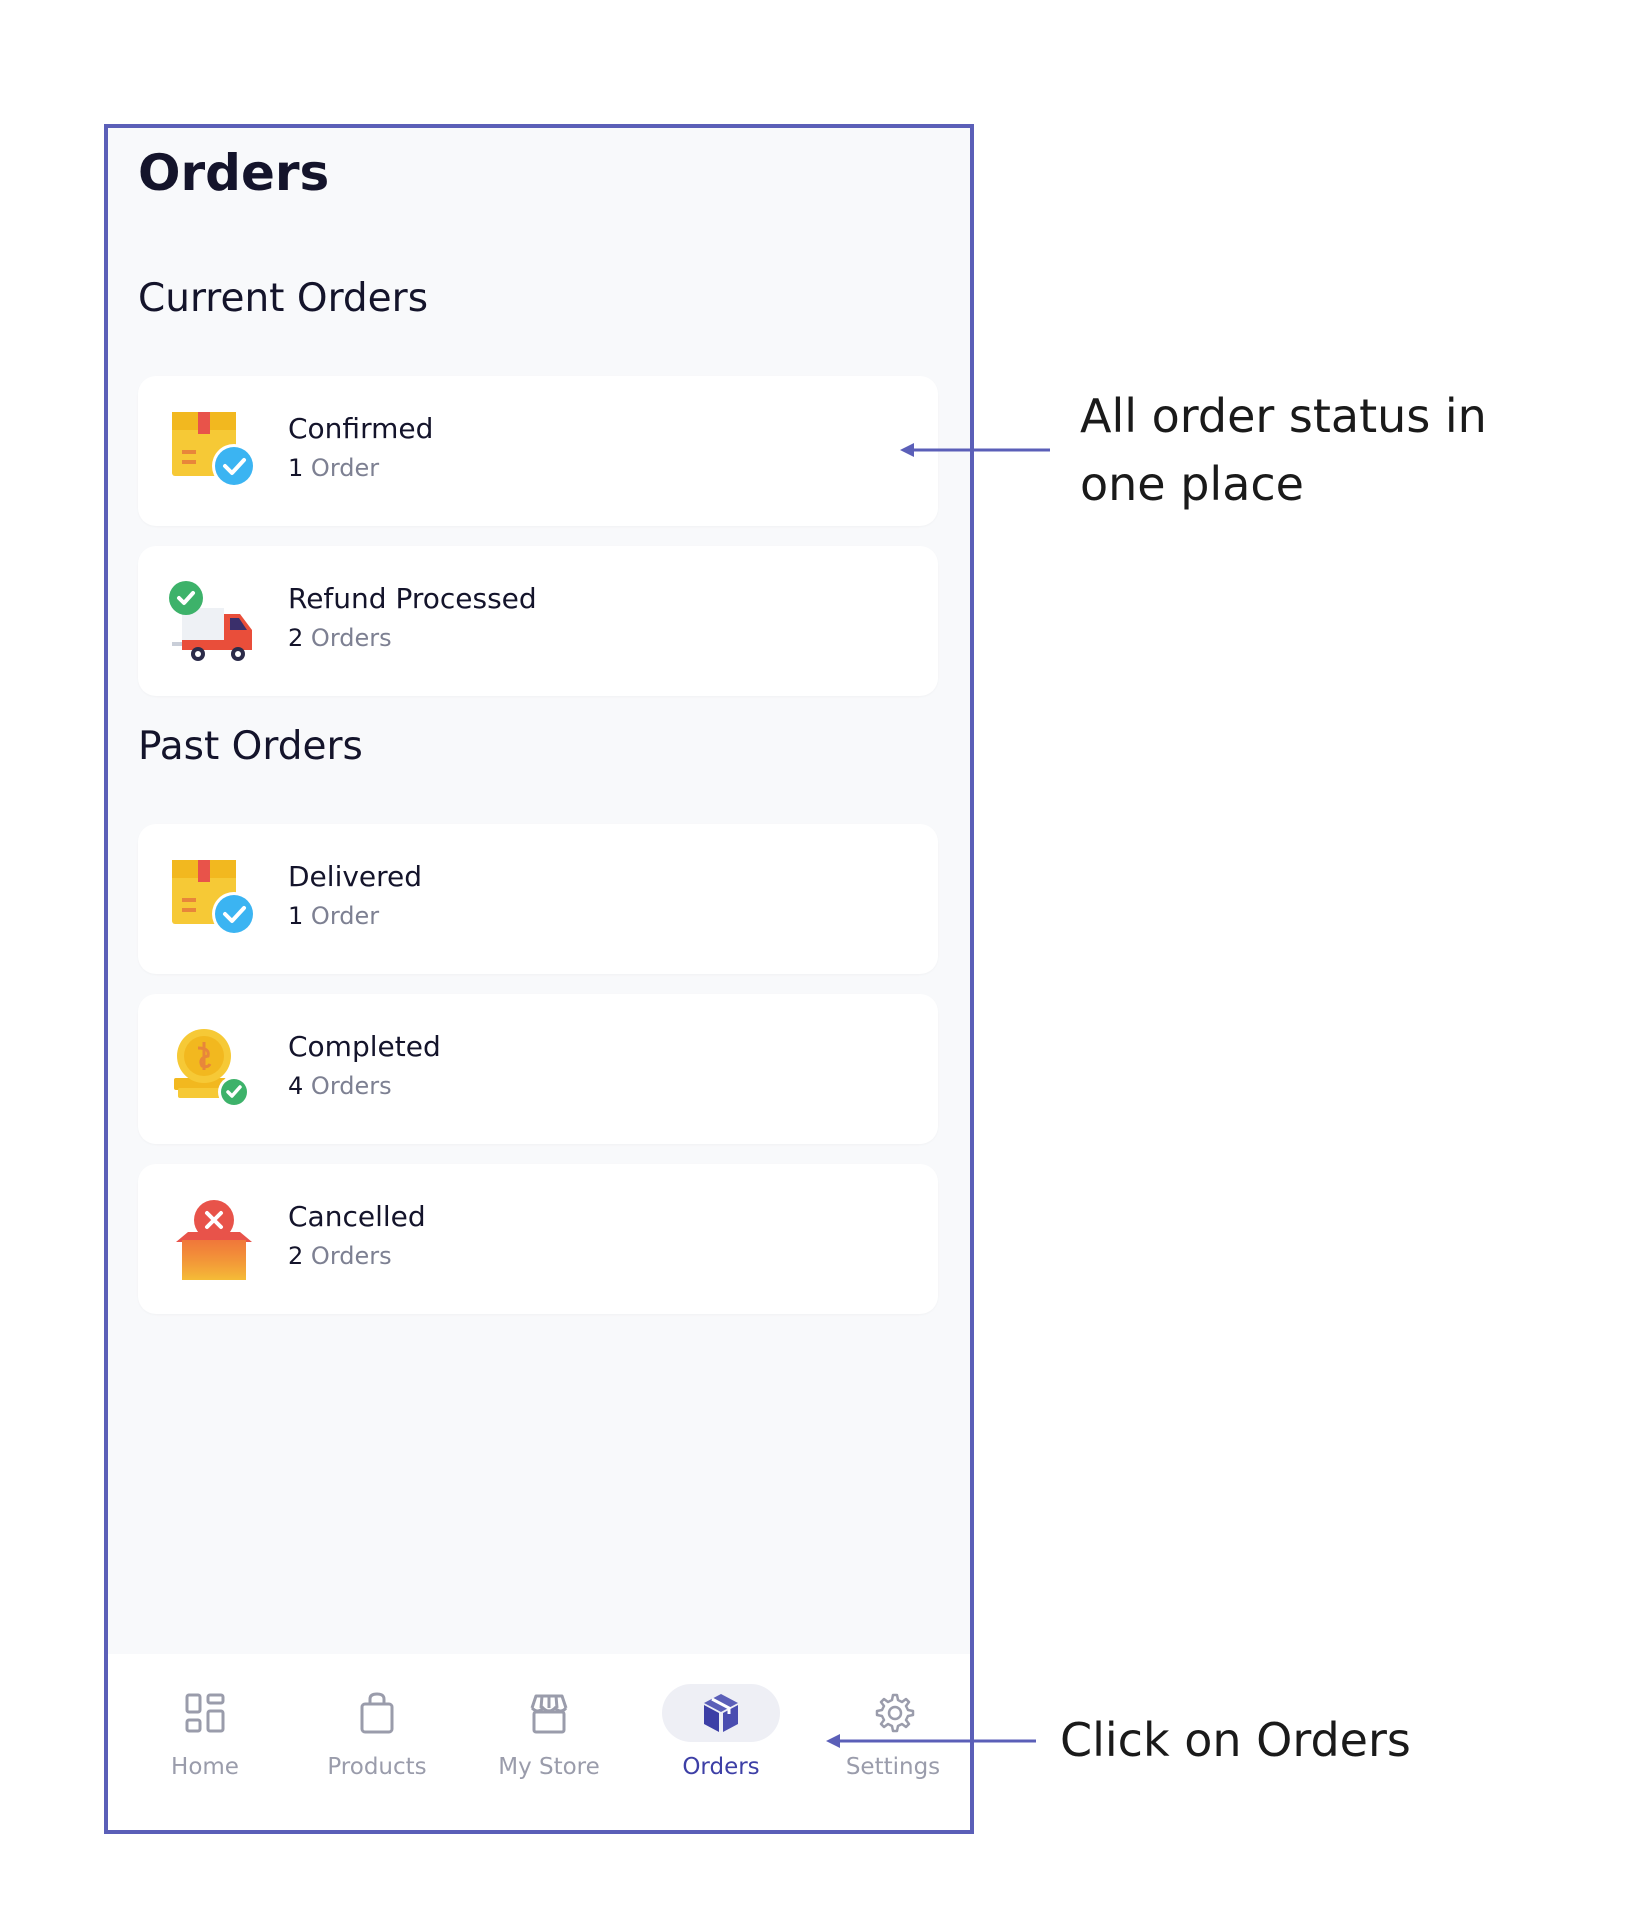 The image size is (1640, 1920). What do you see at coordinates (377, 1713) in the screenshot?
I see `bag-icon` at bounding box center [377, 1713].